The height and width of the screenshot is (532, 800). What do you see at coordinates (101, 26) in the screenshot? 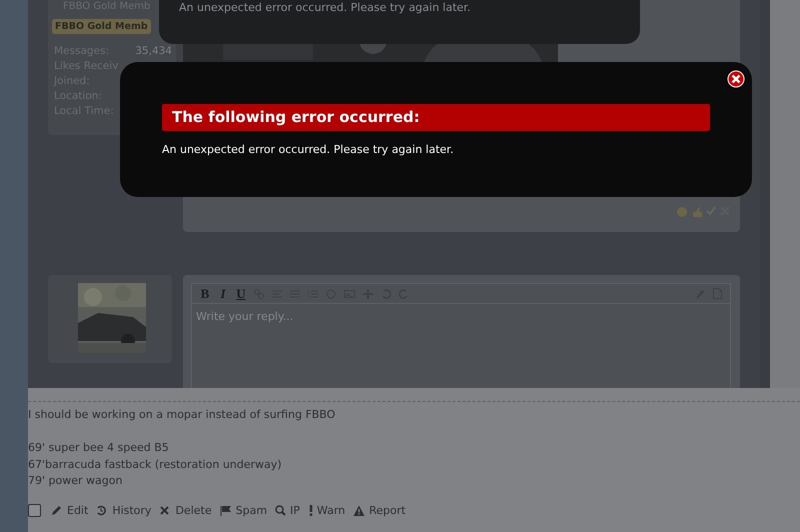
I see `rank-banner: FBBO Gold Memb` at bounding box center [101, 26].